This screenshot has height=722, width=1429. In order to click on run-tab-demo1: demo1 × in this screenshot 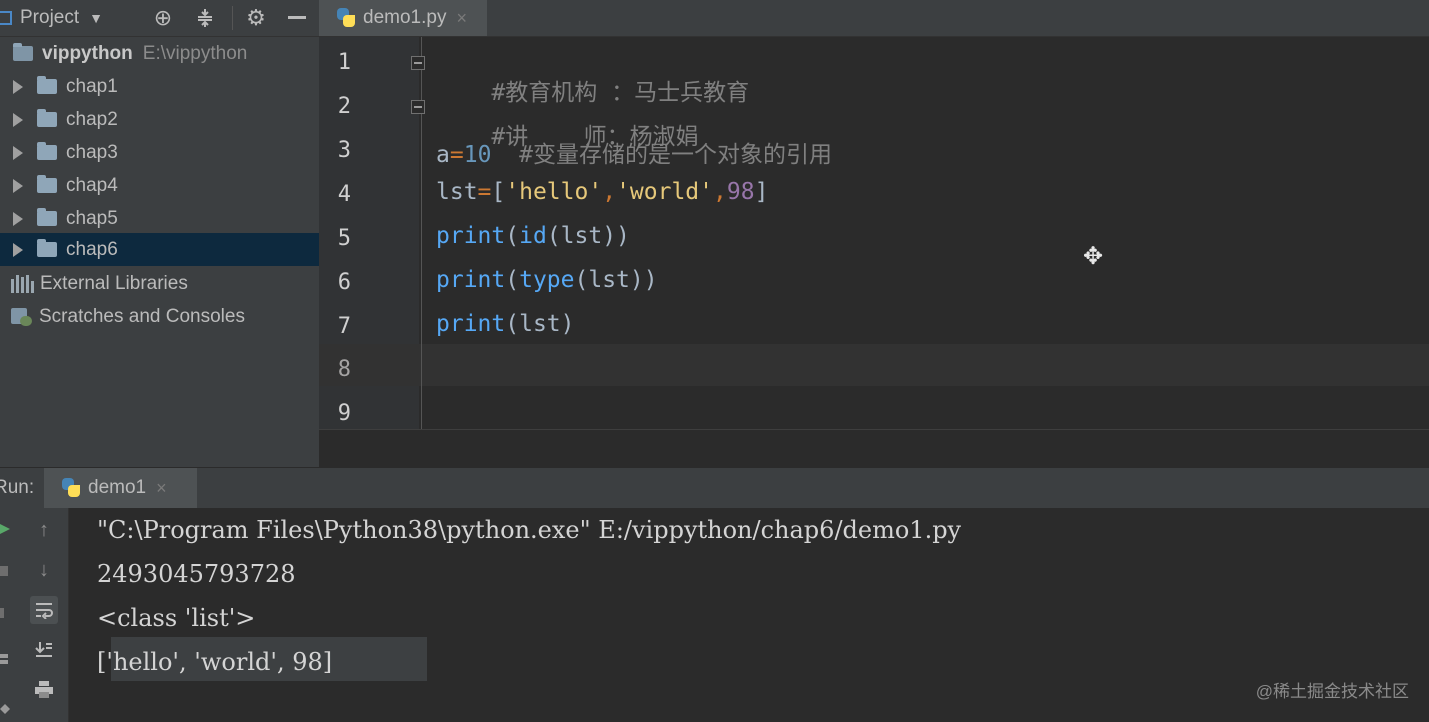, I will do `click(120, 488)`.